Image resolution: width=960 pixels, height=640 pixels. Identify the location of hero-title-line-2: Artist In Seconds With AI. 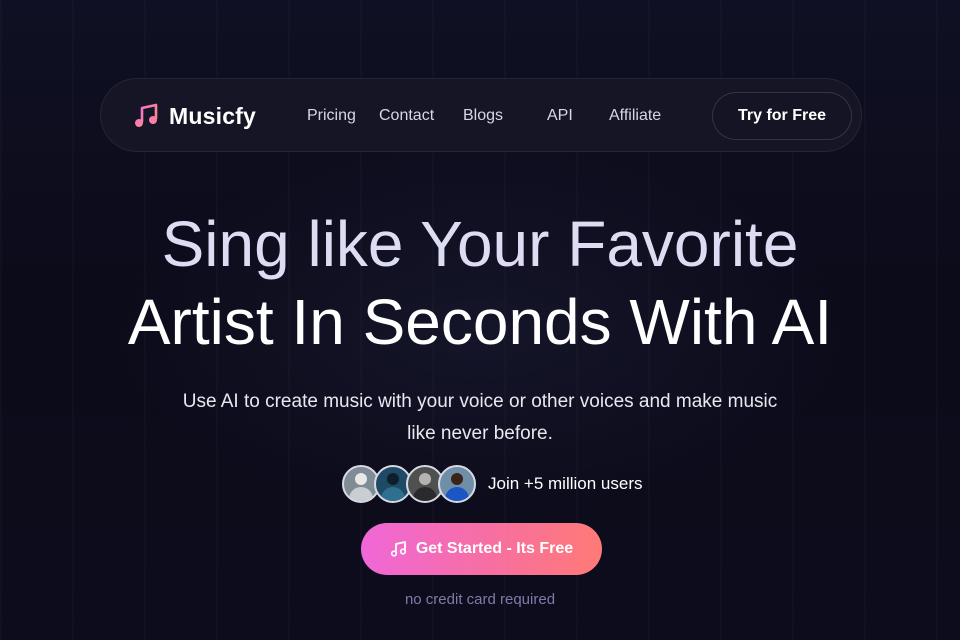
(480, 322).